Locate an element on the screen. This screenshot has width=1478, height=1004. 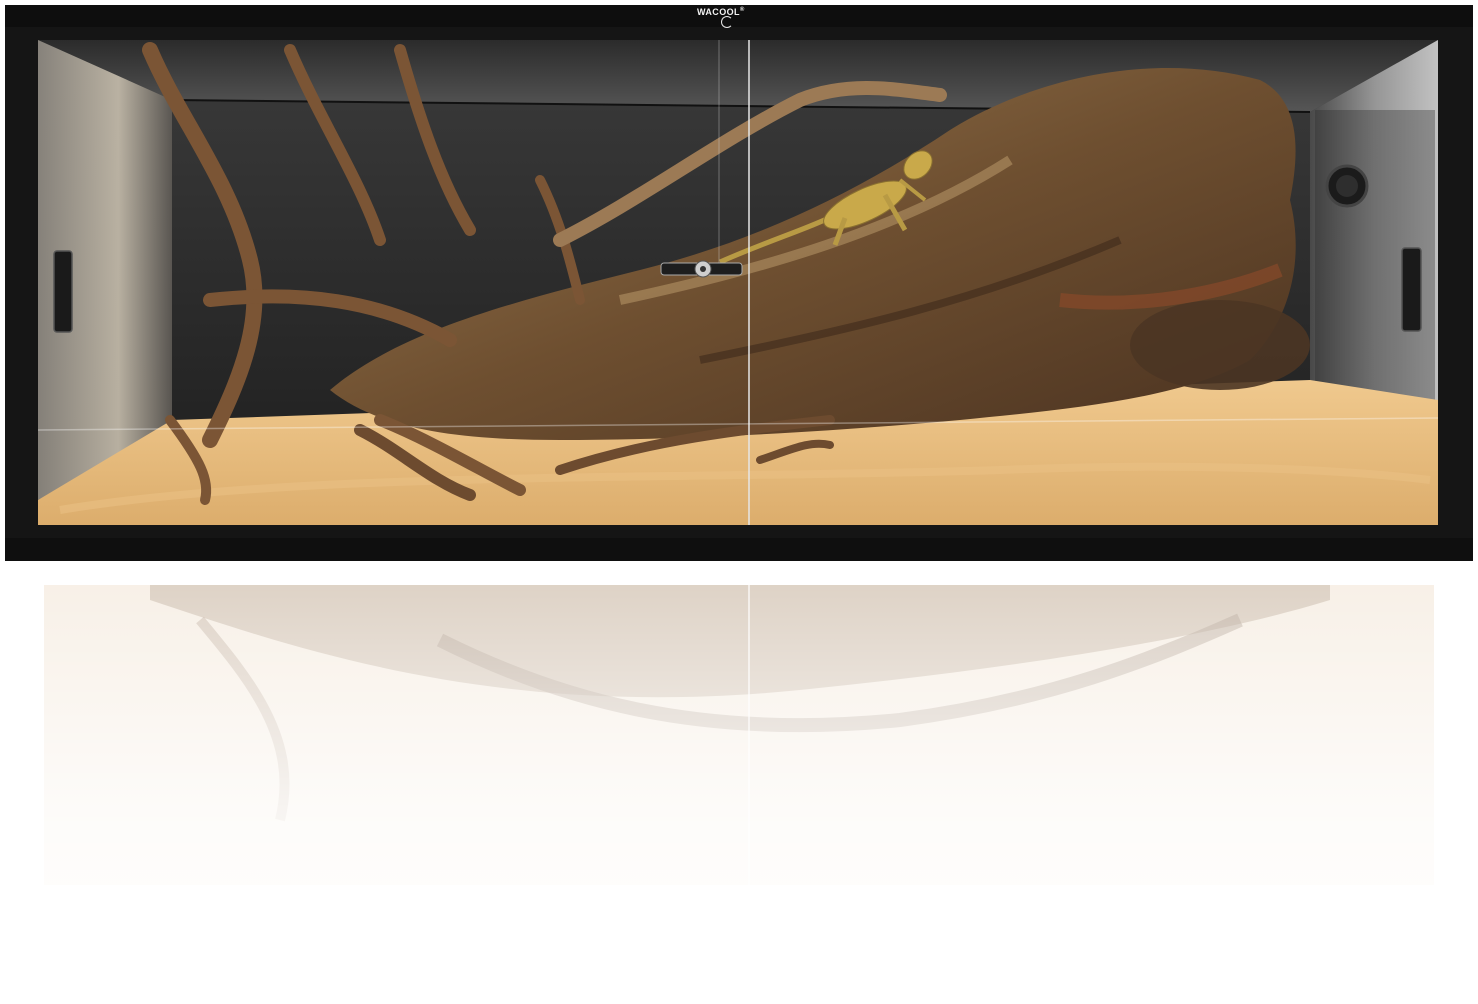
registered-mark: ® is located at coordinates (742, 10).